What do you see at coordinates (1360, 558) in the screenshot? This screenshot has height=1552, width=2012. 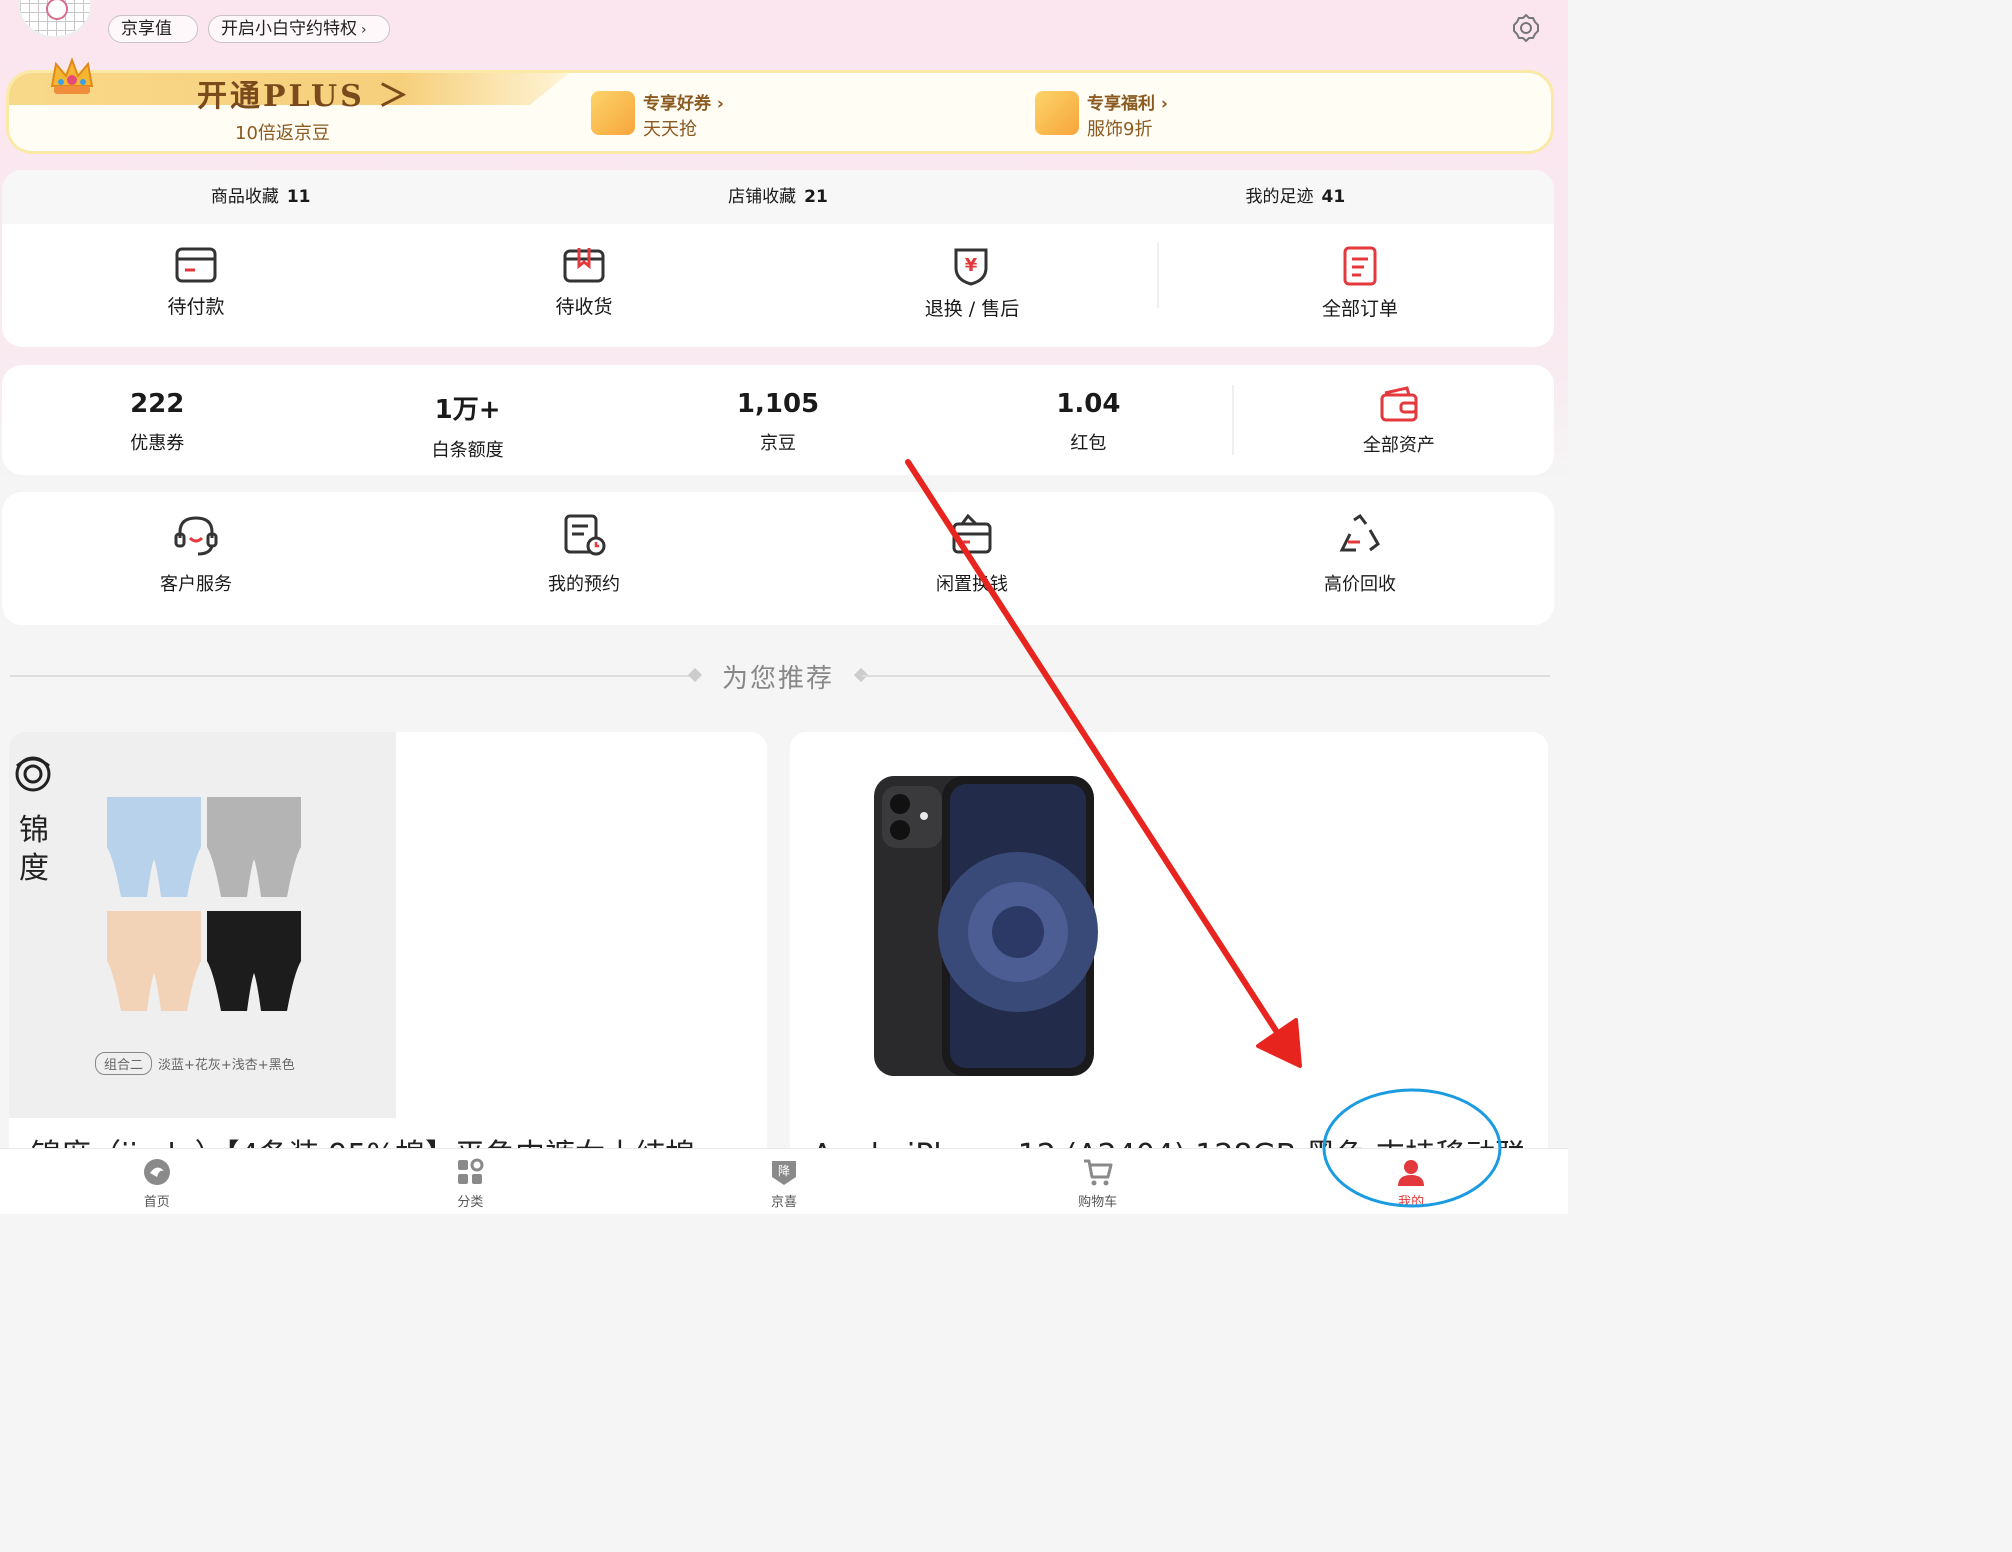 I see `service-recycle: 高价回收` at bounding box center [1360, 558].